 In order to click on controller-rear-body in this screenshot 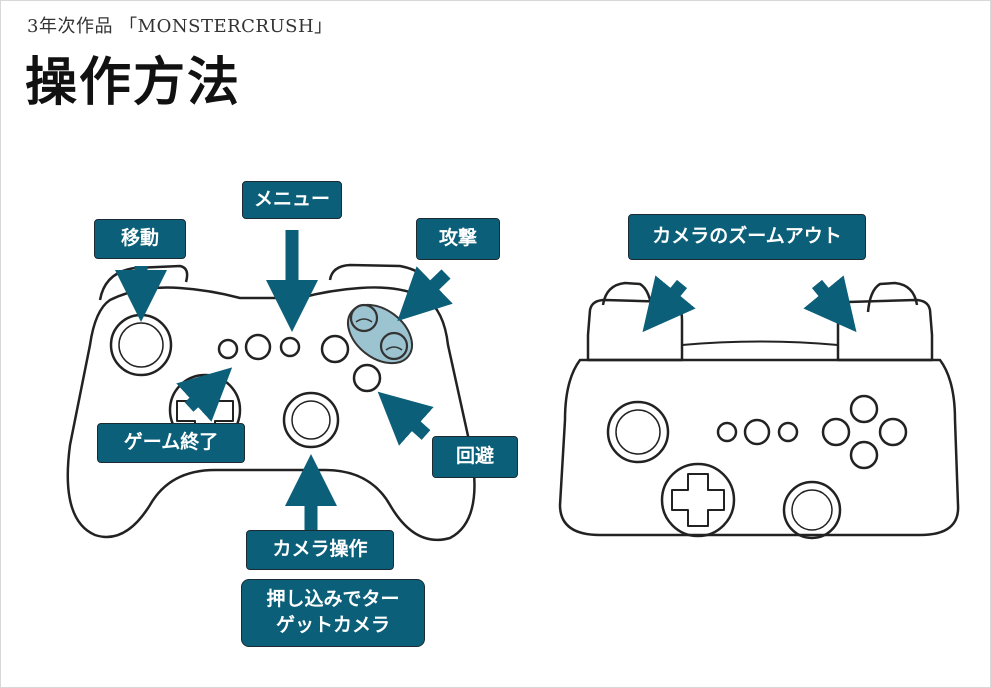, I will do `click(759, 447)`.